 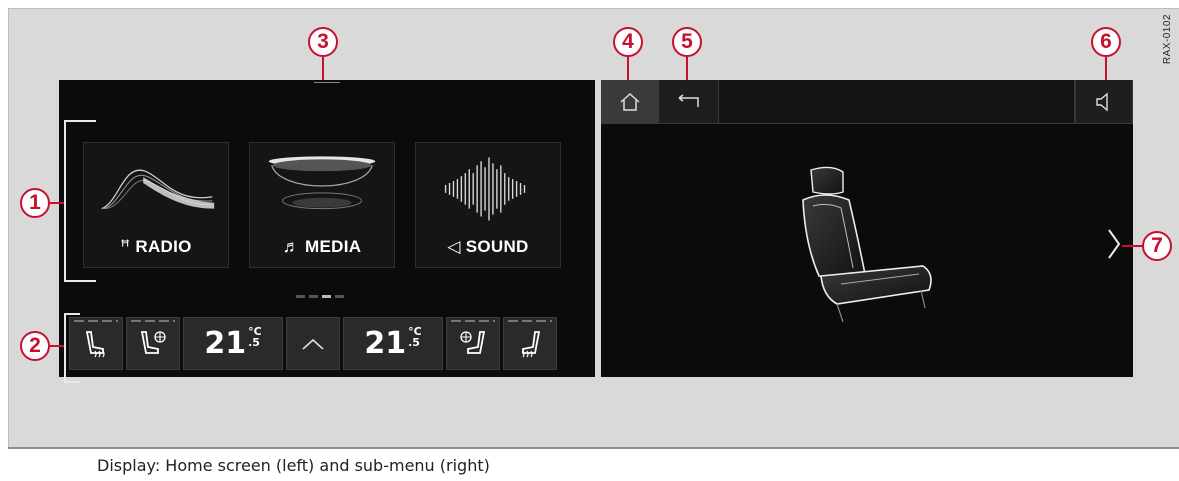 What do you see at coordinates (1157, 246) in the screenshot?
I see `callout-7: 7` at bounding box center [1157, 246].